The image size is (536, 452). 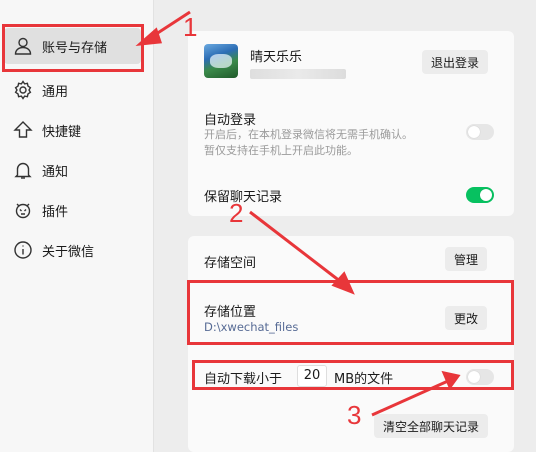 I want to click on logout-button: 退出登录, so click(x=455, y=62).